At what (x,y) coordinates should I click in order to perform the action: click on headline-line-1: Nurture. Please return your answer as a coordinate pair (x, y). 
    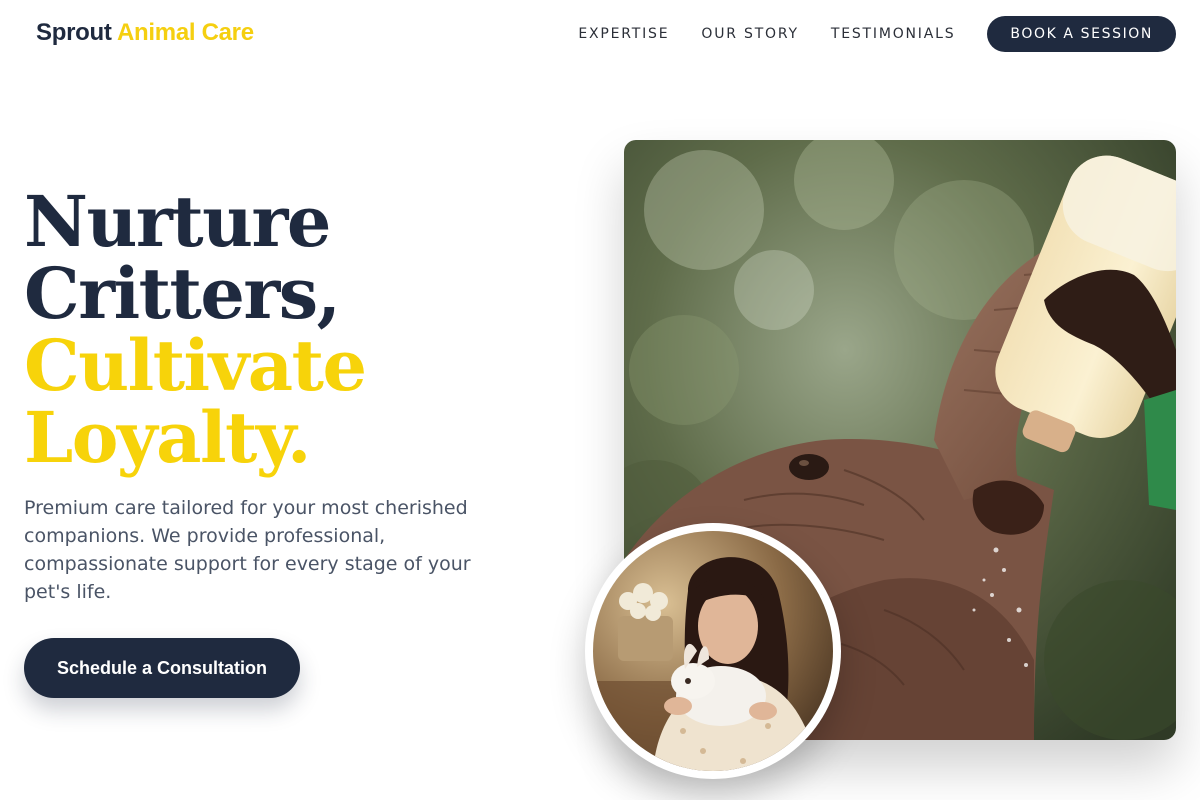
    Looking at the image, I should click on (177, 221).